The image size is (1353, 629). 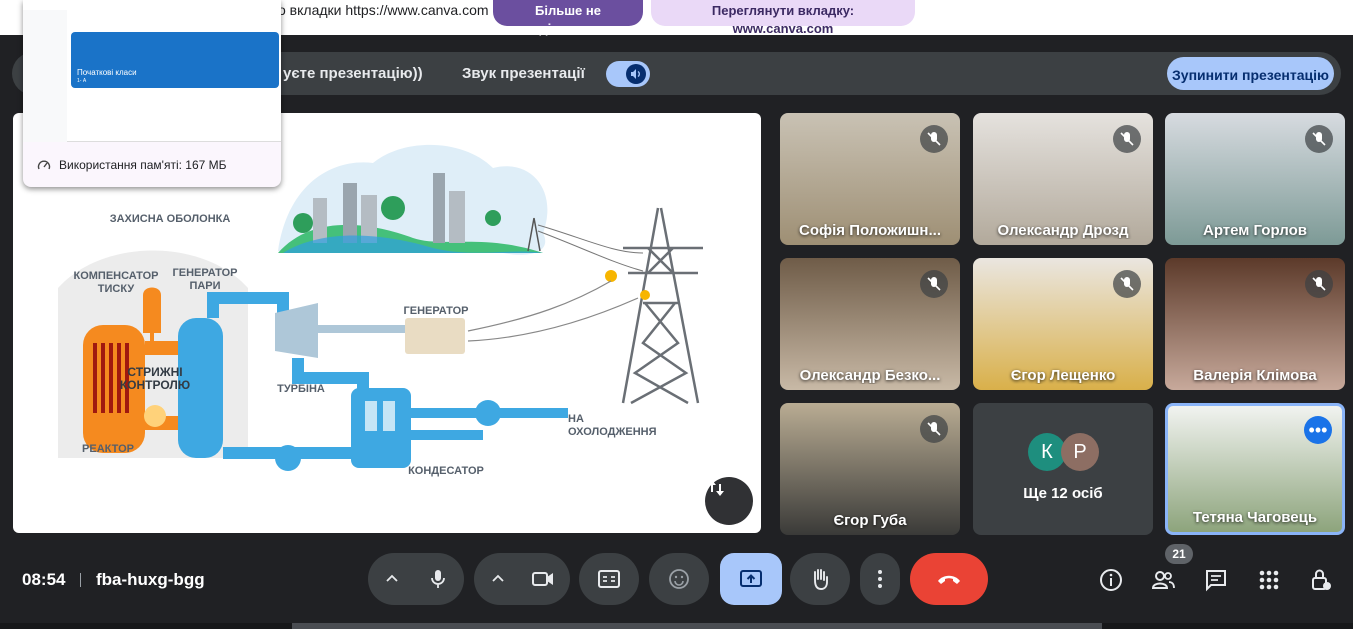 What do you see at coordinates (446, 471) in the screenshot?
I see `label-condenser: КОНДЕСАТОР` at bounding box center [446, 471].